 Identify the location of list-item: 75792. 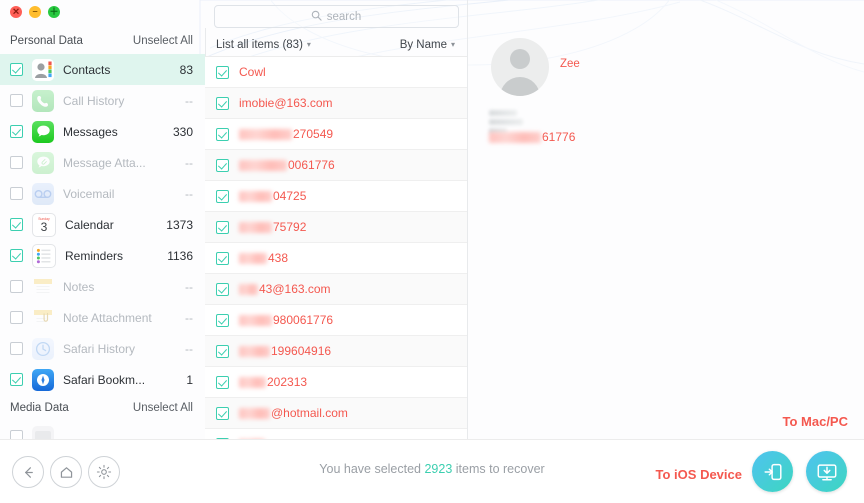
(336, 227).